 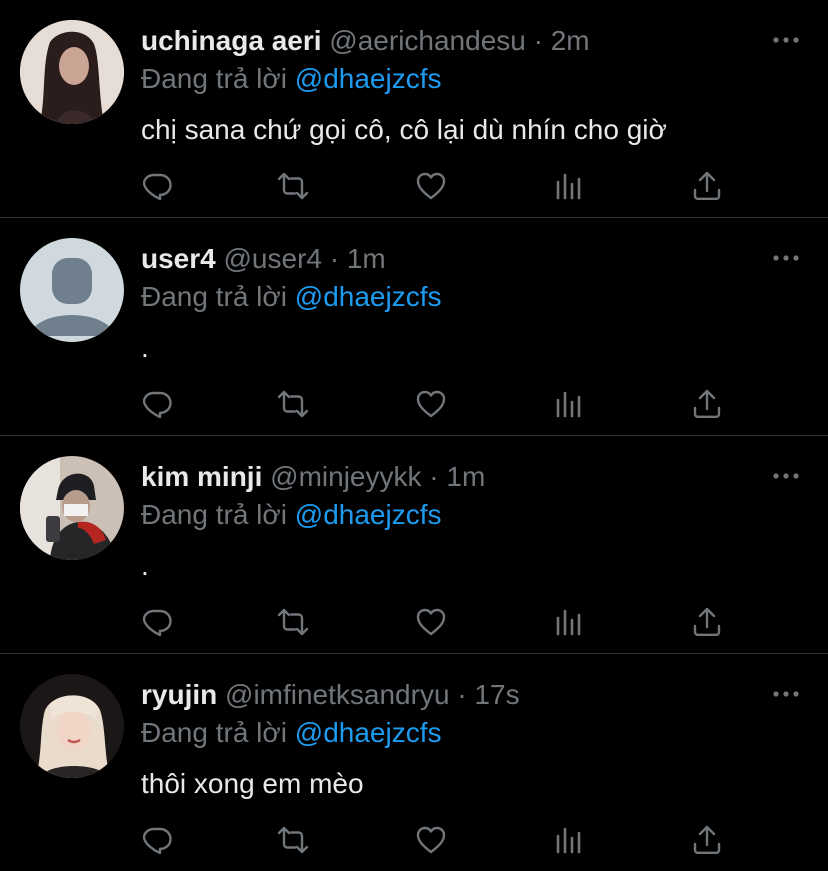 I want to click on tweet-header: uchinaga aeri @aerichandesu · 2m, so click(x=365, y=41).